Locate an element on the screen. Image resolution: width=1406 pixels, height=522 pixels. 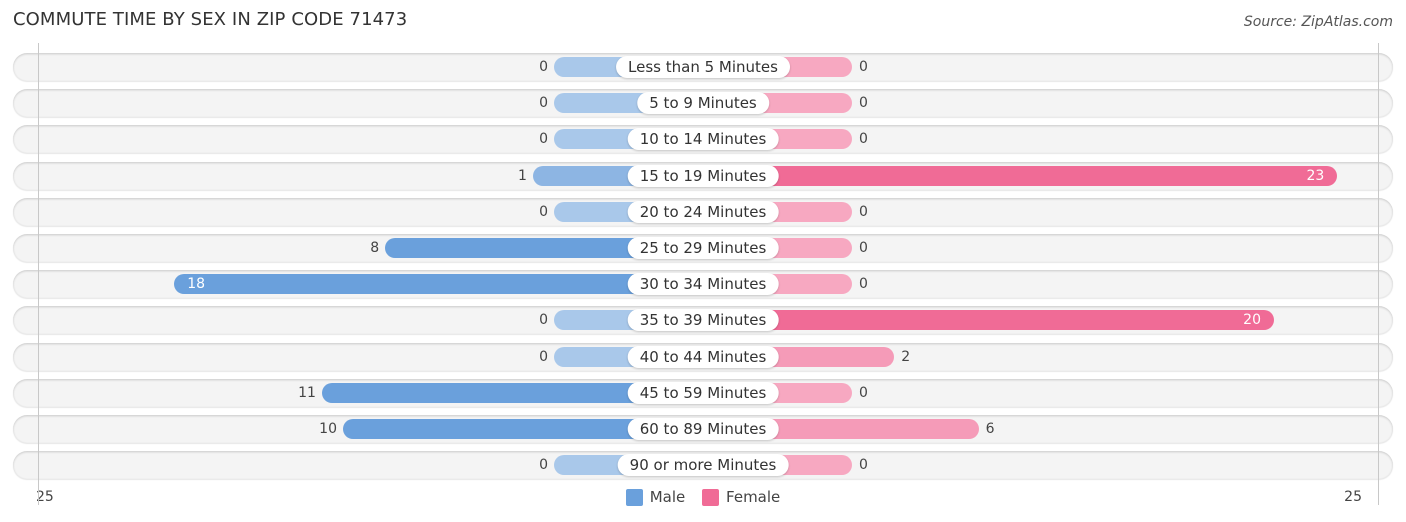
value-label-male: 10 is located at coordinates (328, 429).